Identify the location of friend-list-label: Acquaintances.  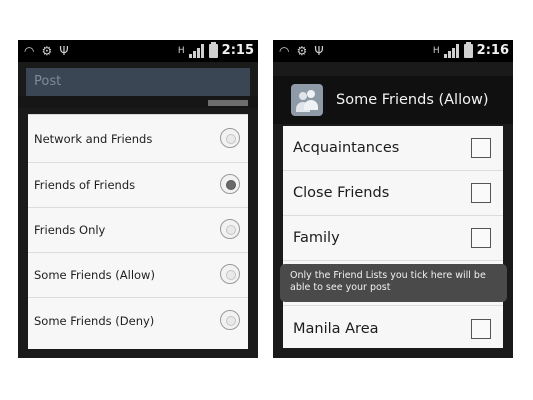
(346, 148).